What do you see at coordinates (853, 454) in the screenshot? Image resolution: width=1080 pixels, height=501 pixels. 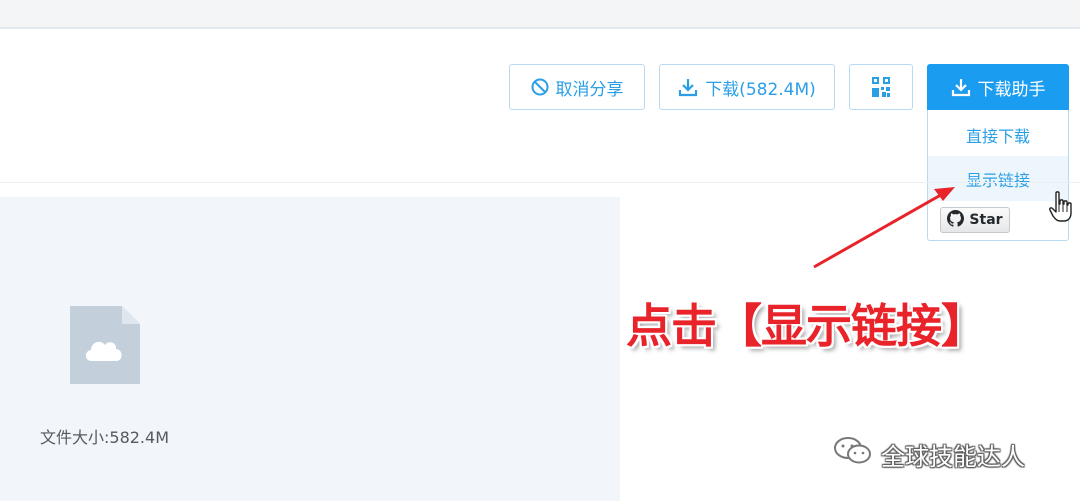 I see `wechat-icon` at bounding box center [853, 454].